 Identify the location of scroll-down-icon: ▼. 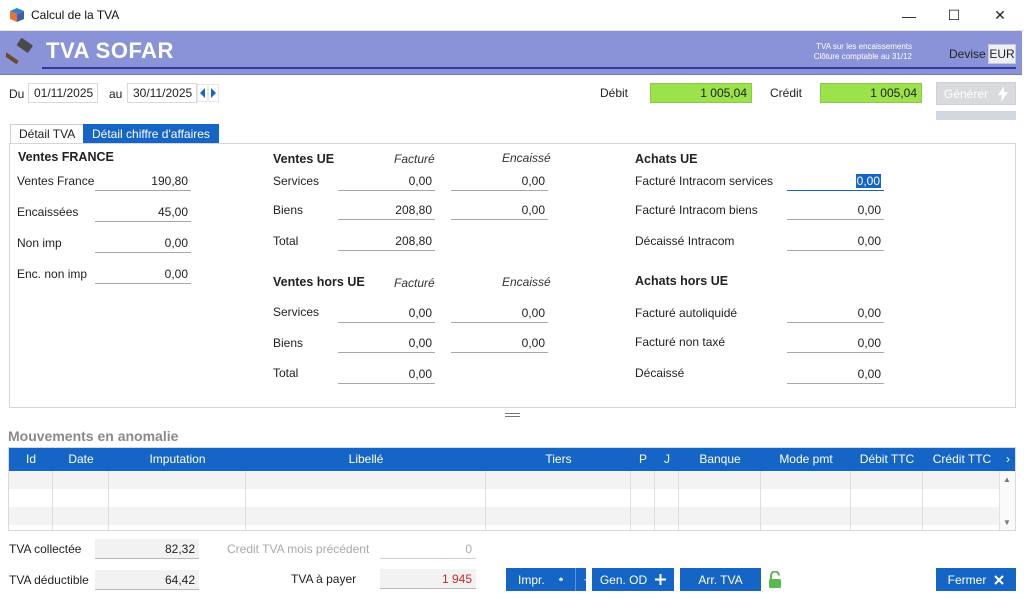
(1007, 522).